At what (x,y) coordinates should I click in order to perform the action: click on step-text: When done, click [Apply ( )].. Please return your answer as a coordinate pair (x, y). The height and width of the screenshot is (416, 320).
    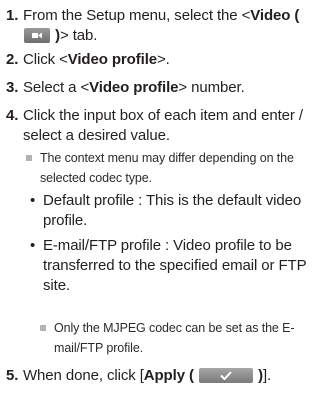
    Looking at the image, I should click on (147, 375).